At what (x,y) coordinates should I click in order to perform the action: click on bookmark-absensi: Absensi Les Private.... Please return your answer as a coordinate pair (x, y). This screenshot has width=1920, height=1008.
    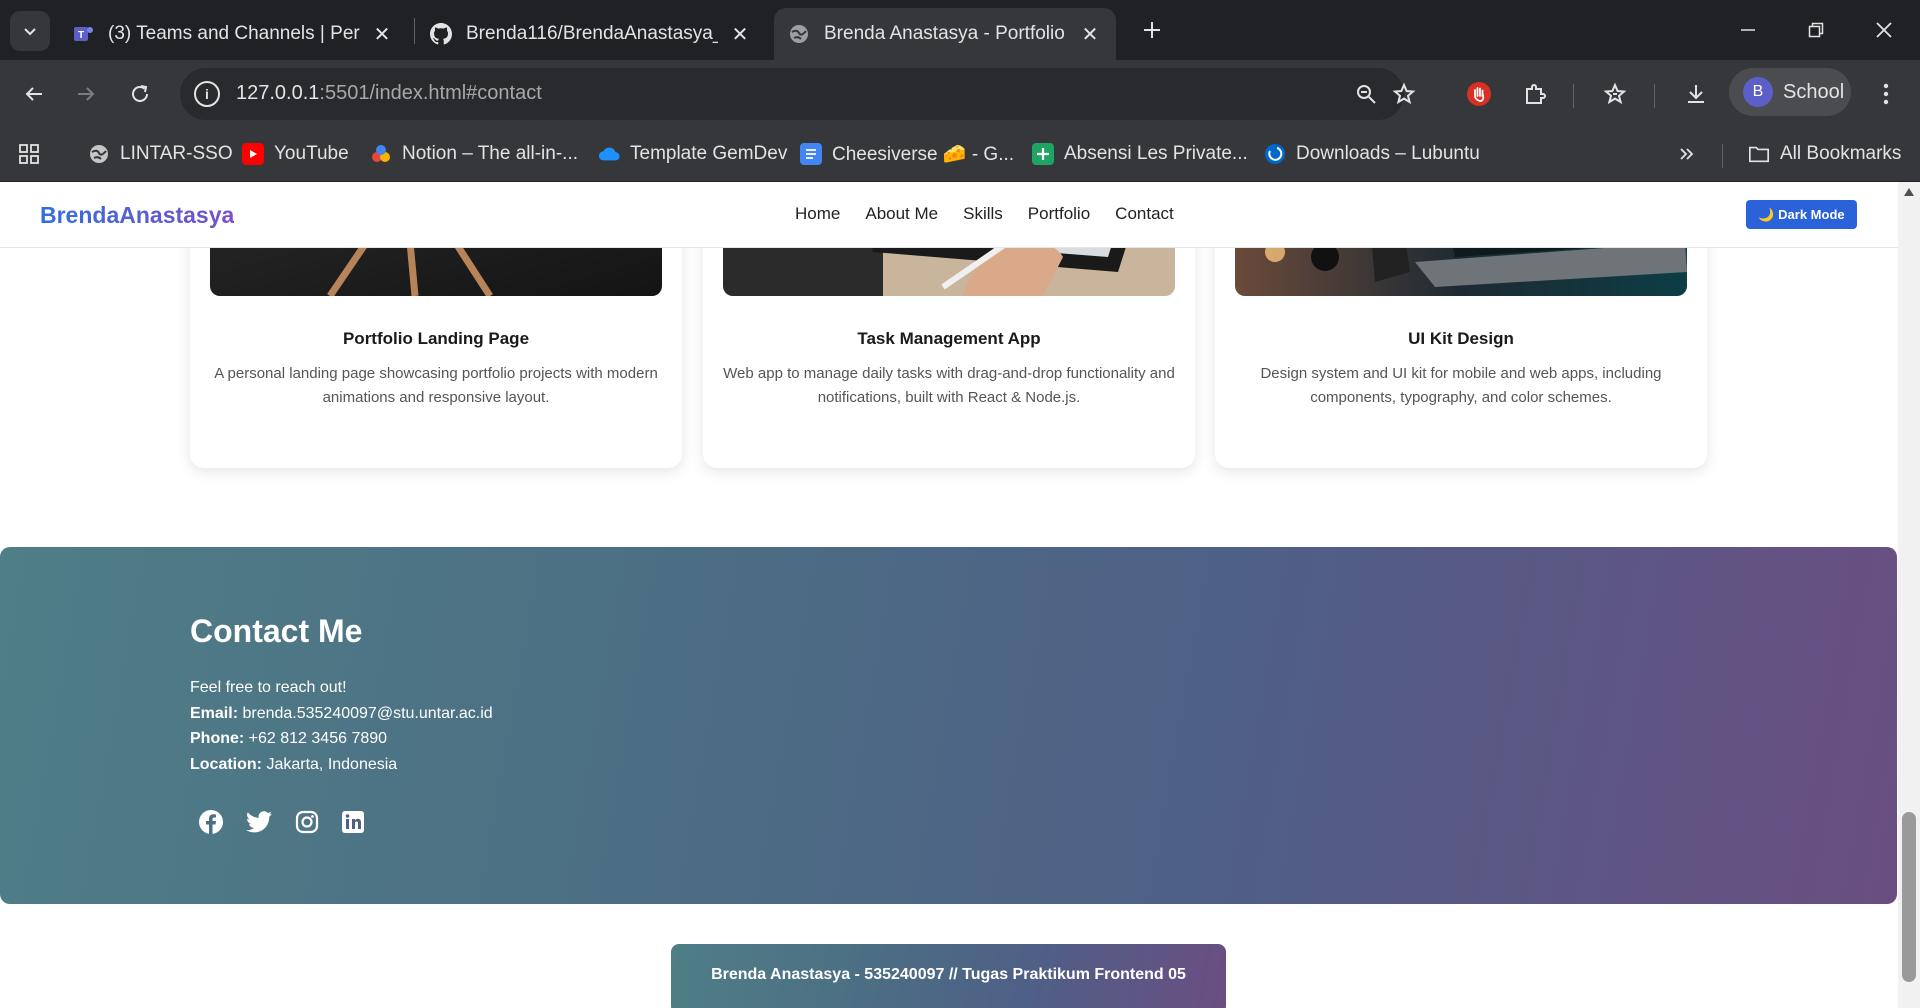
    Looking at the image, I should click on (1140, 154).